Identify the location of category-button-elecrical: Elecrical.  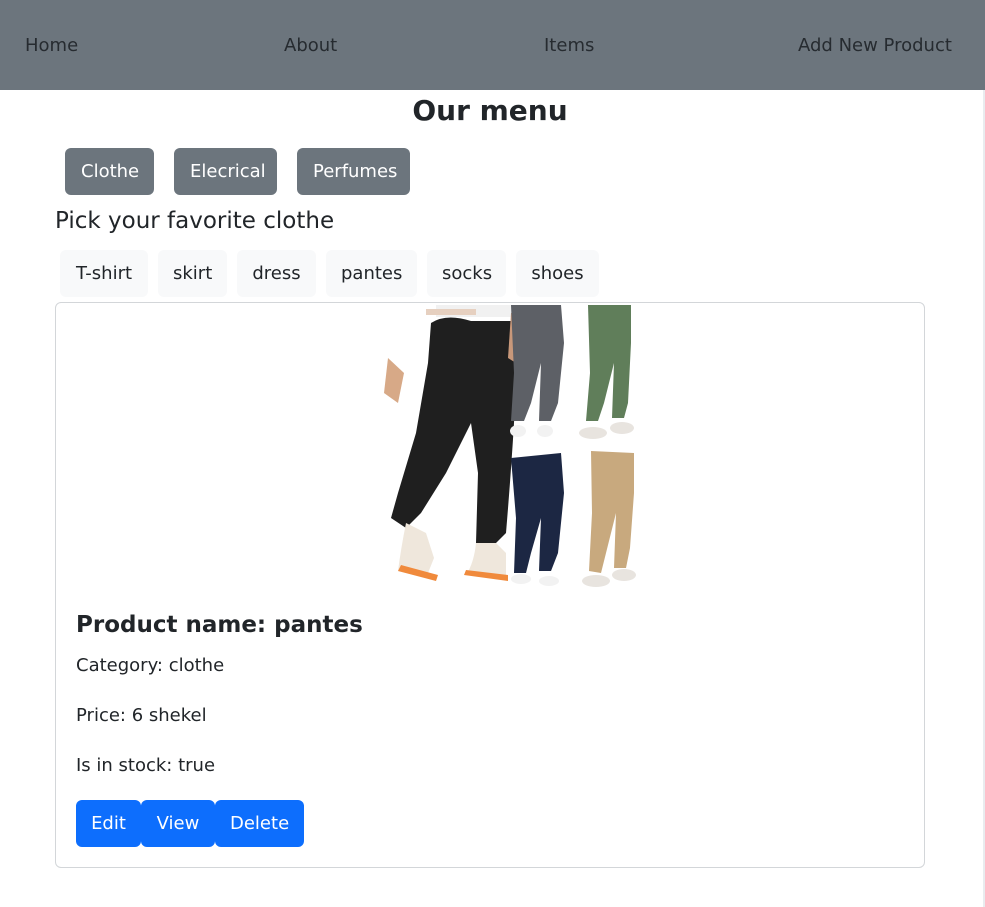
(225, 171).